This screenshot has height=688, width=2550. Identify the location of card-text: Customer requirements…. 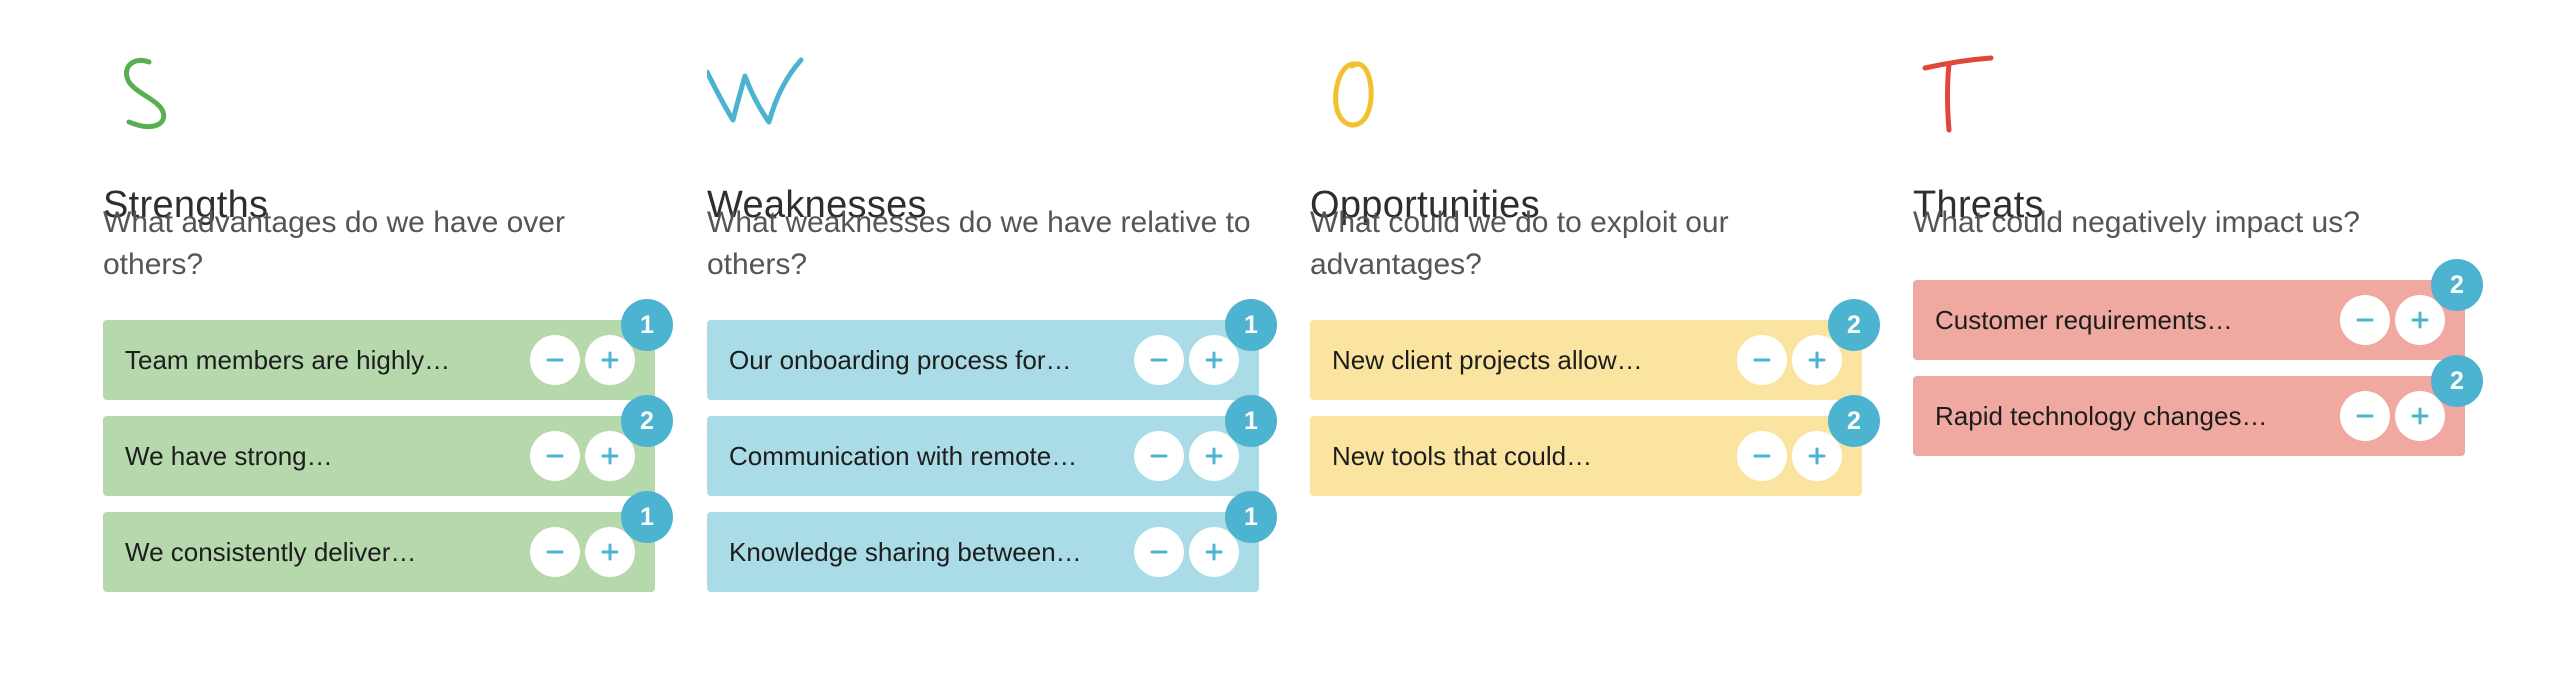
(2084, 320).